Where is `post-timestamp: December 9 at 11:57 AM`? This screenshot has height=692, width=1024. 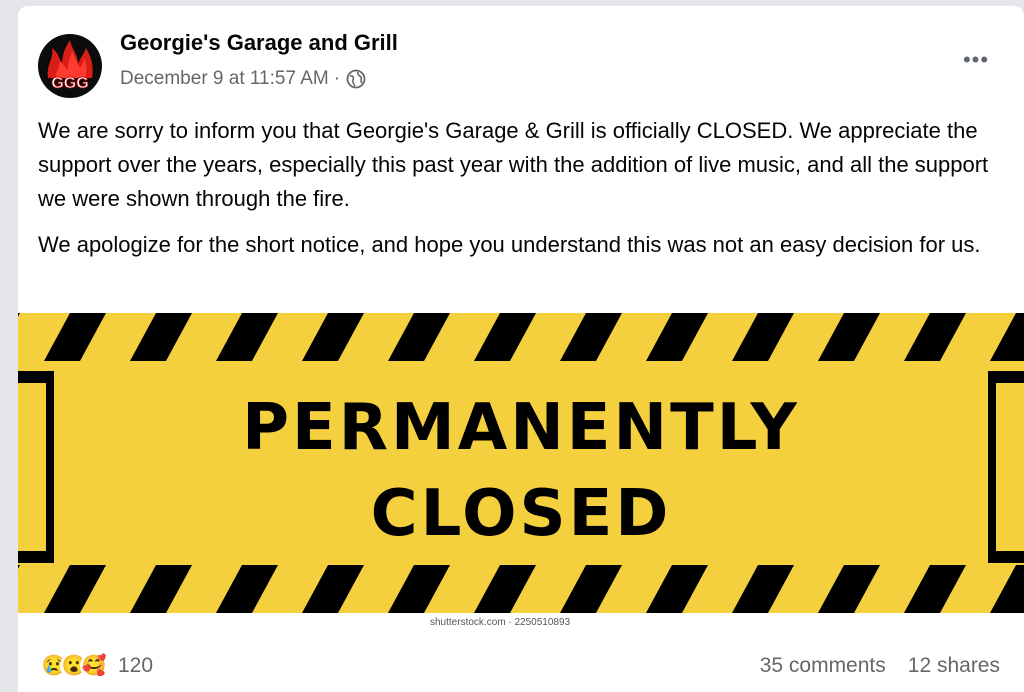 post-timestamp: December 9 at 11:57 AM is located at coordinates (224, 79).